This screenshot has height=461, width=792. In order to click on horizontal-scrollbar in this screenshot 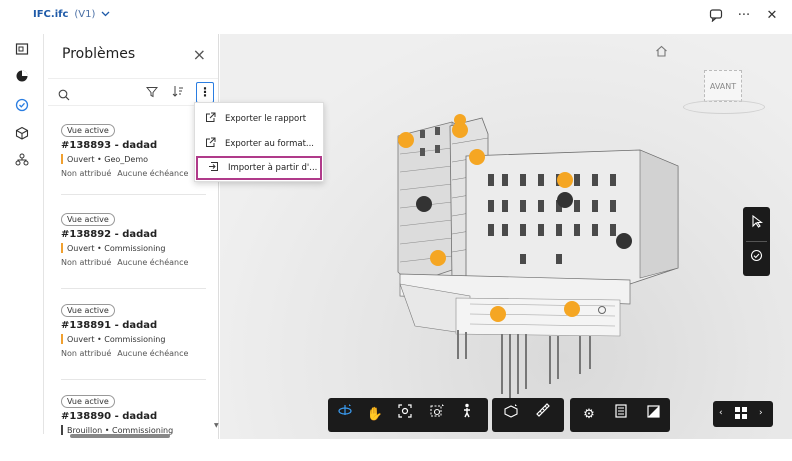, I will do `click(132, 436)`.